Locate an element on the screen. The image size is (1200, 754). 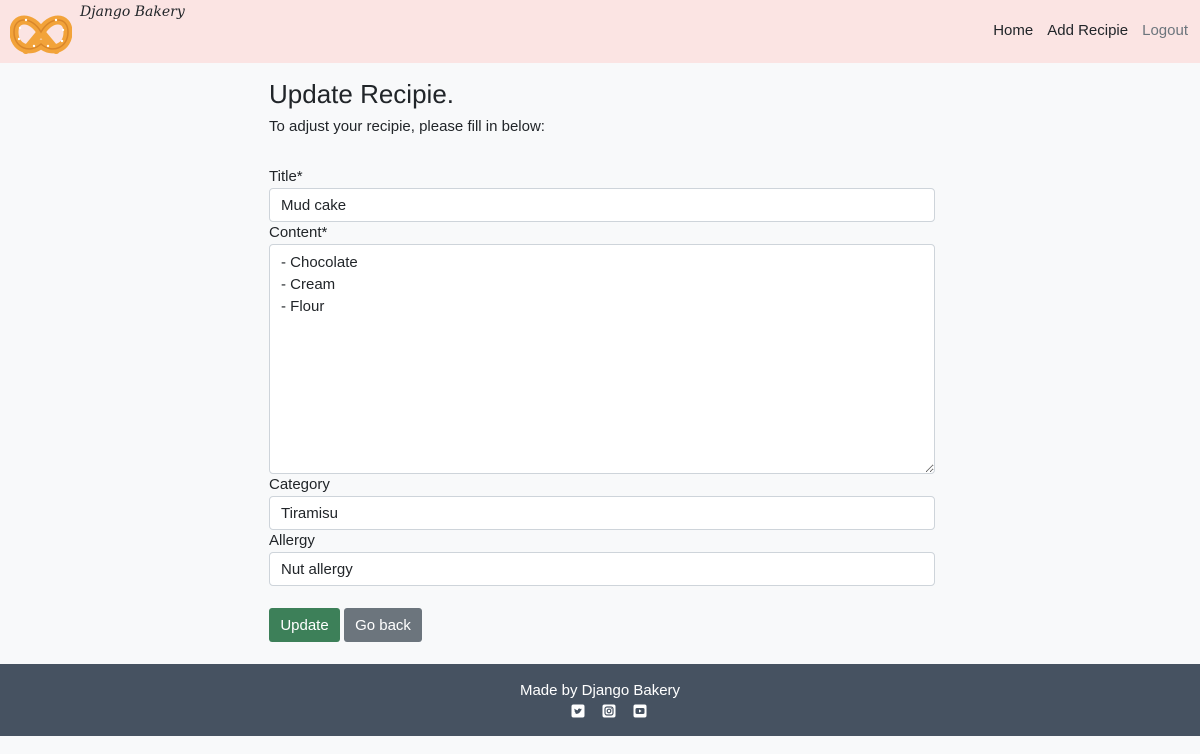
nav-home-link: Home is located at coordinates (1013, 30).